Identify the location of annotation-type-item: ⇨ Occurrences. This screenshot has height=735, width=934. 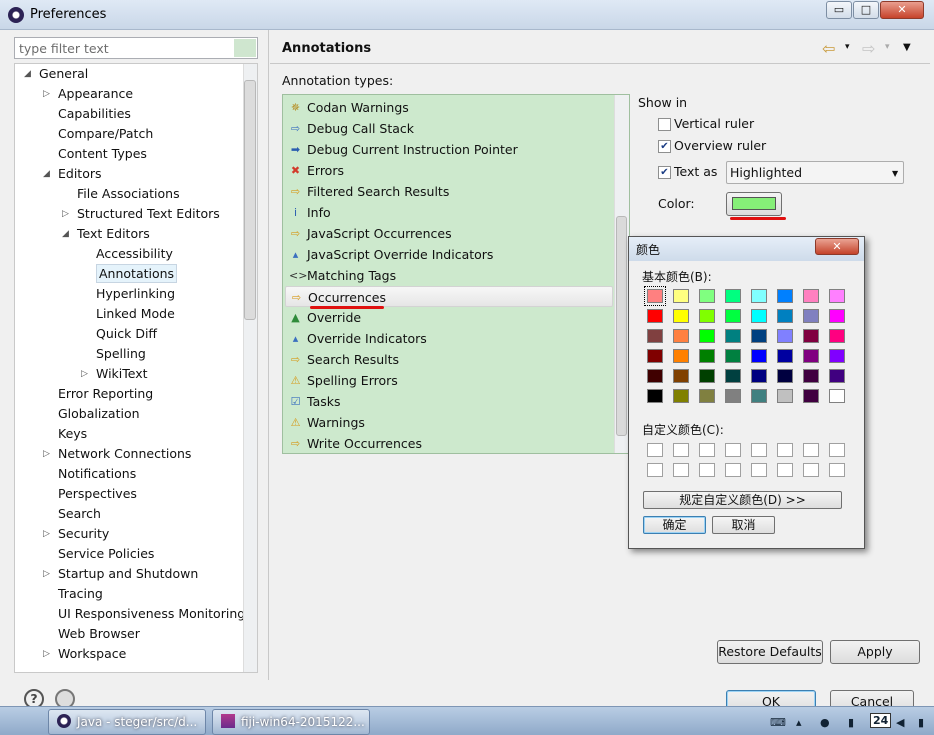
(449, 296).